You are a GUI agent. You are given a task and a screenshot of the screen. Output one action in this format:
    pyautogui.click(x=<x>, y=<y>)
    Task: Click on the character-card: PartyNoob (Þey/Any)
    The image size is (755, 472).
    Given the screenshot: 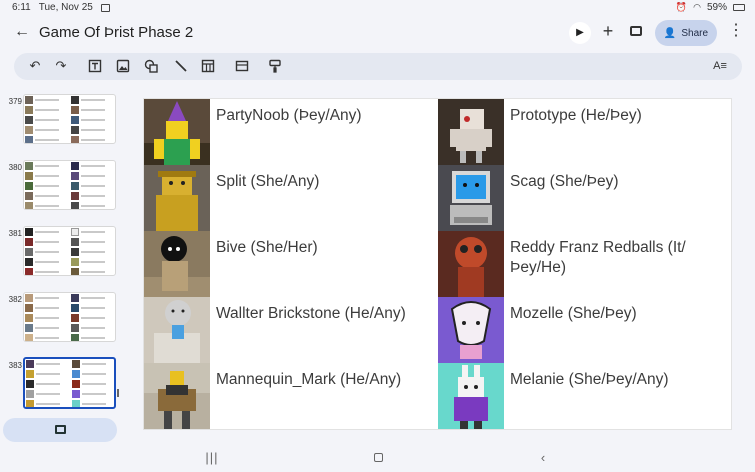 What is the action you would take?
    pyautogui.click(x=291, y=132)
    